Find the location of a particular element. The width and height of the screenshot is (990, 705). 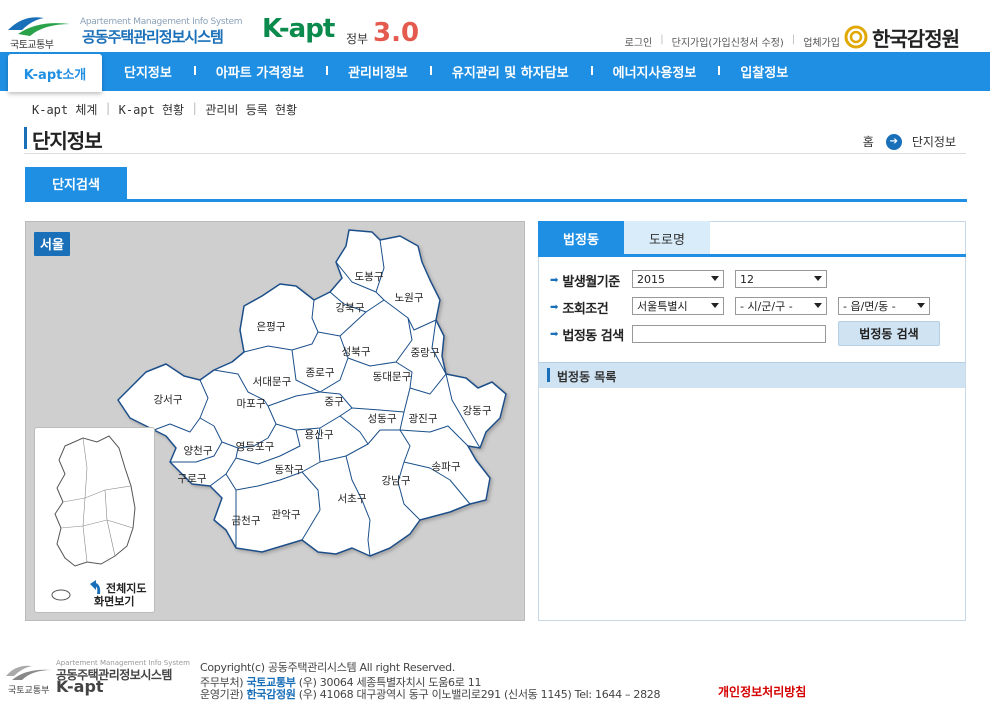

filter-row-condition: ➡ 조회조건 is located at coordinates (592, 307).